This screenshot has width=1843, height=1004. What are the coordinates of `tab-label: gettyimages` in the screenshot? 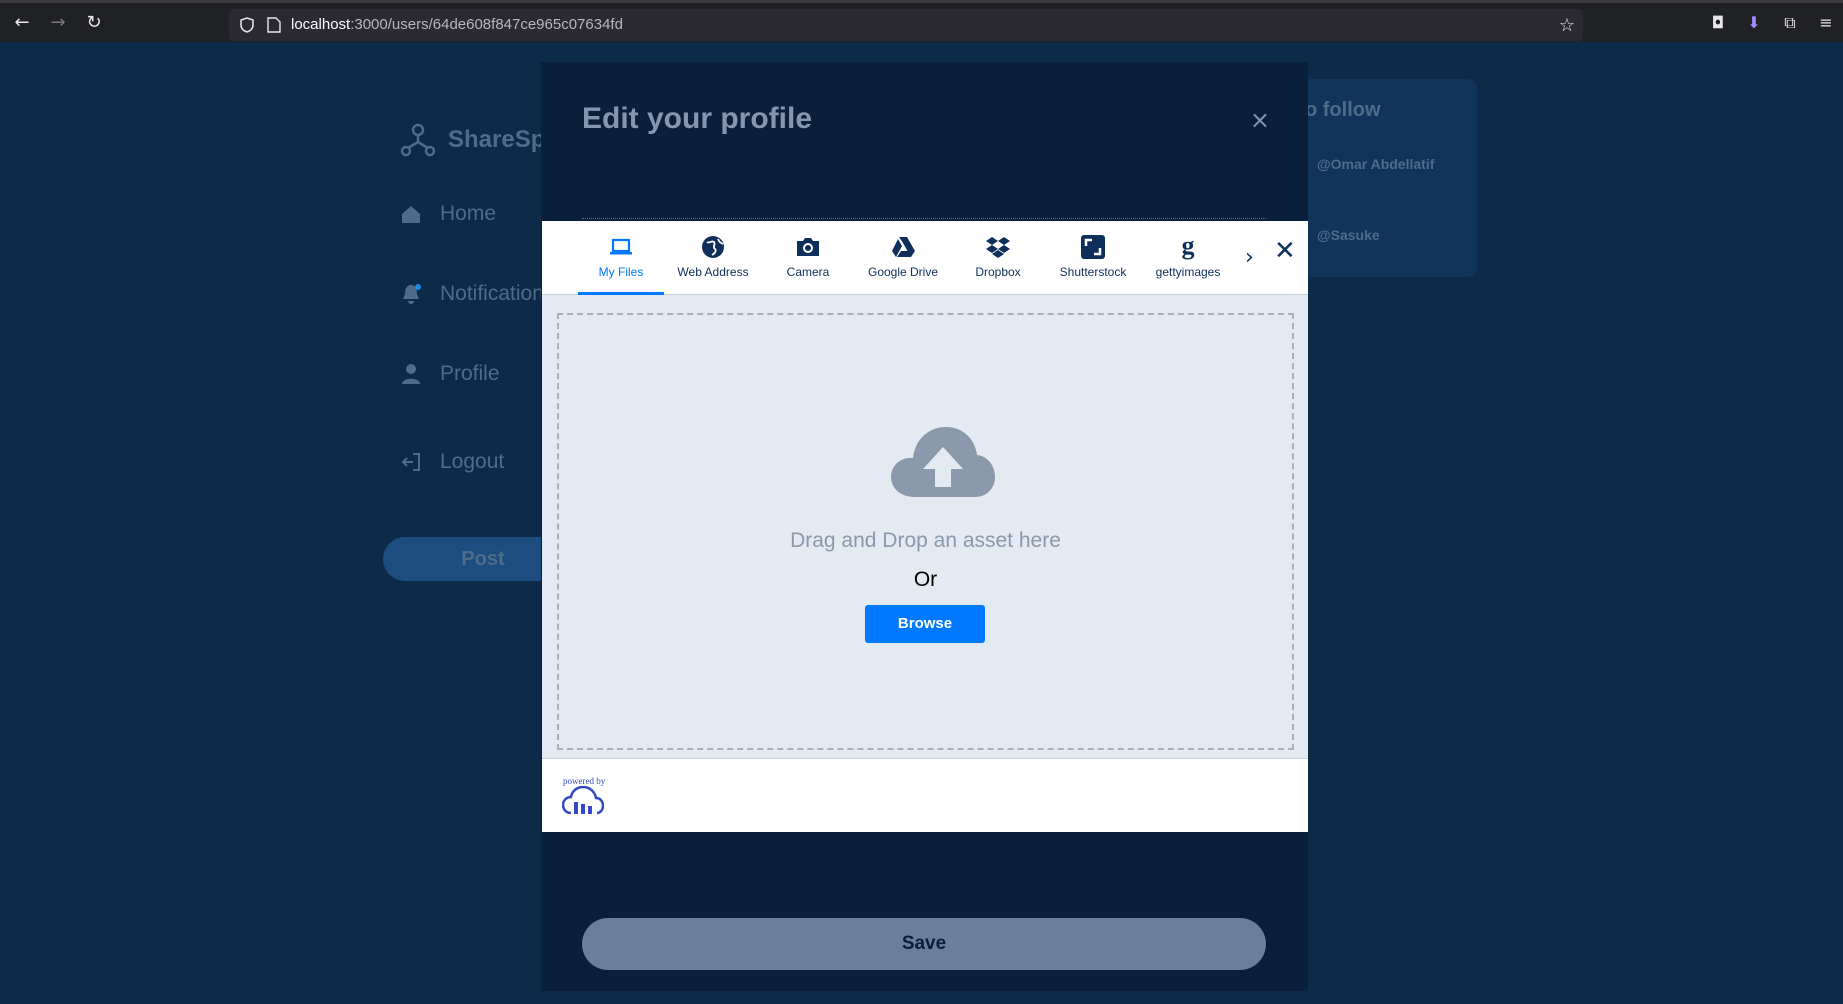 It's located at (1188, 272).